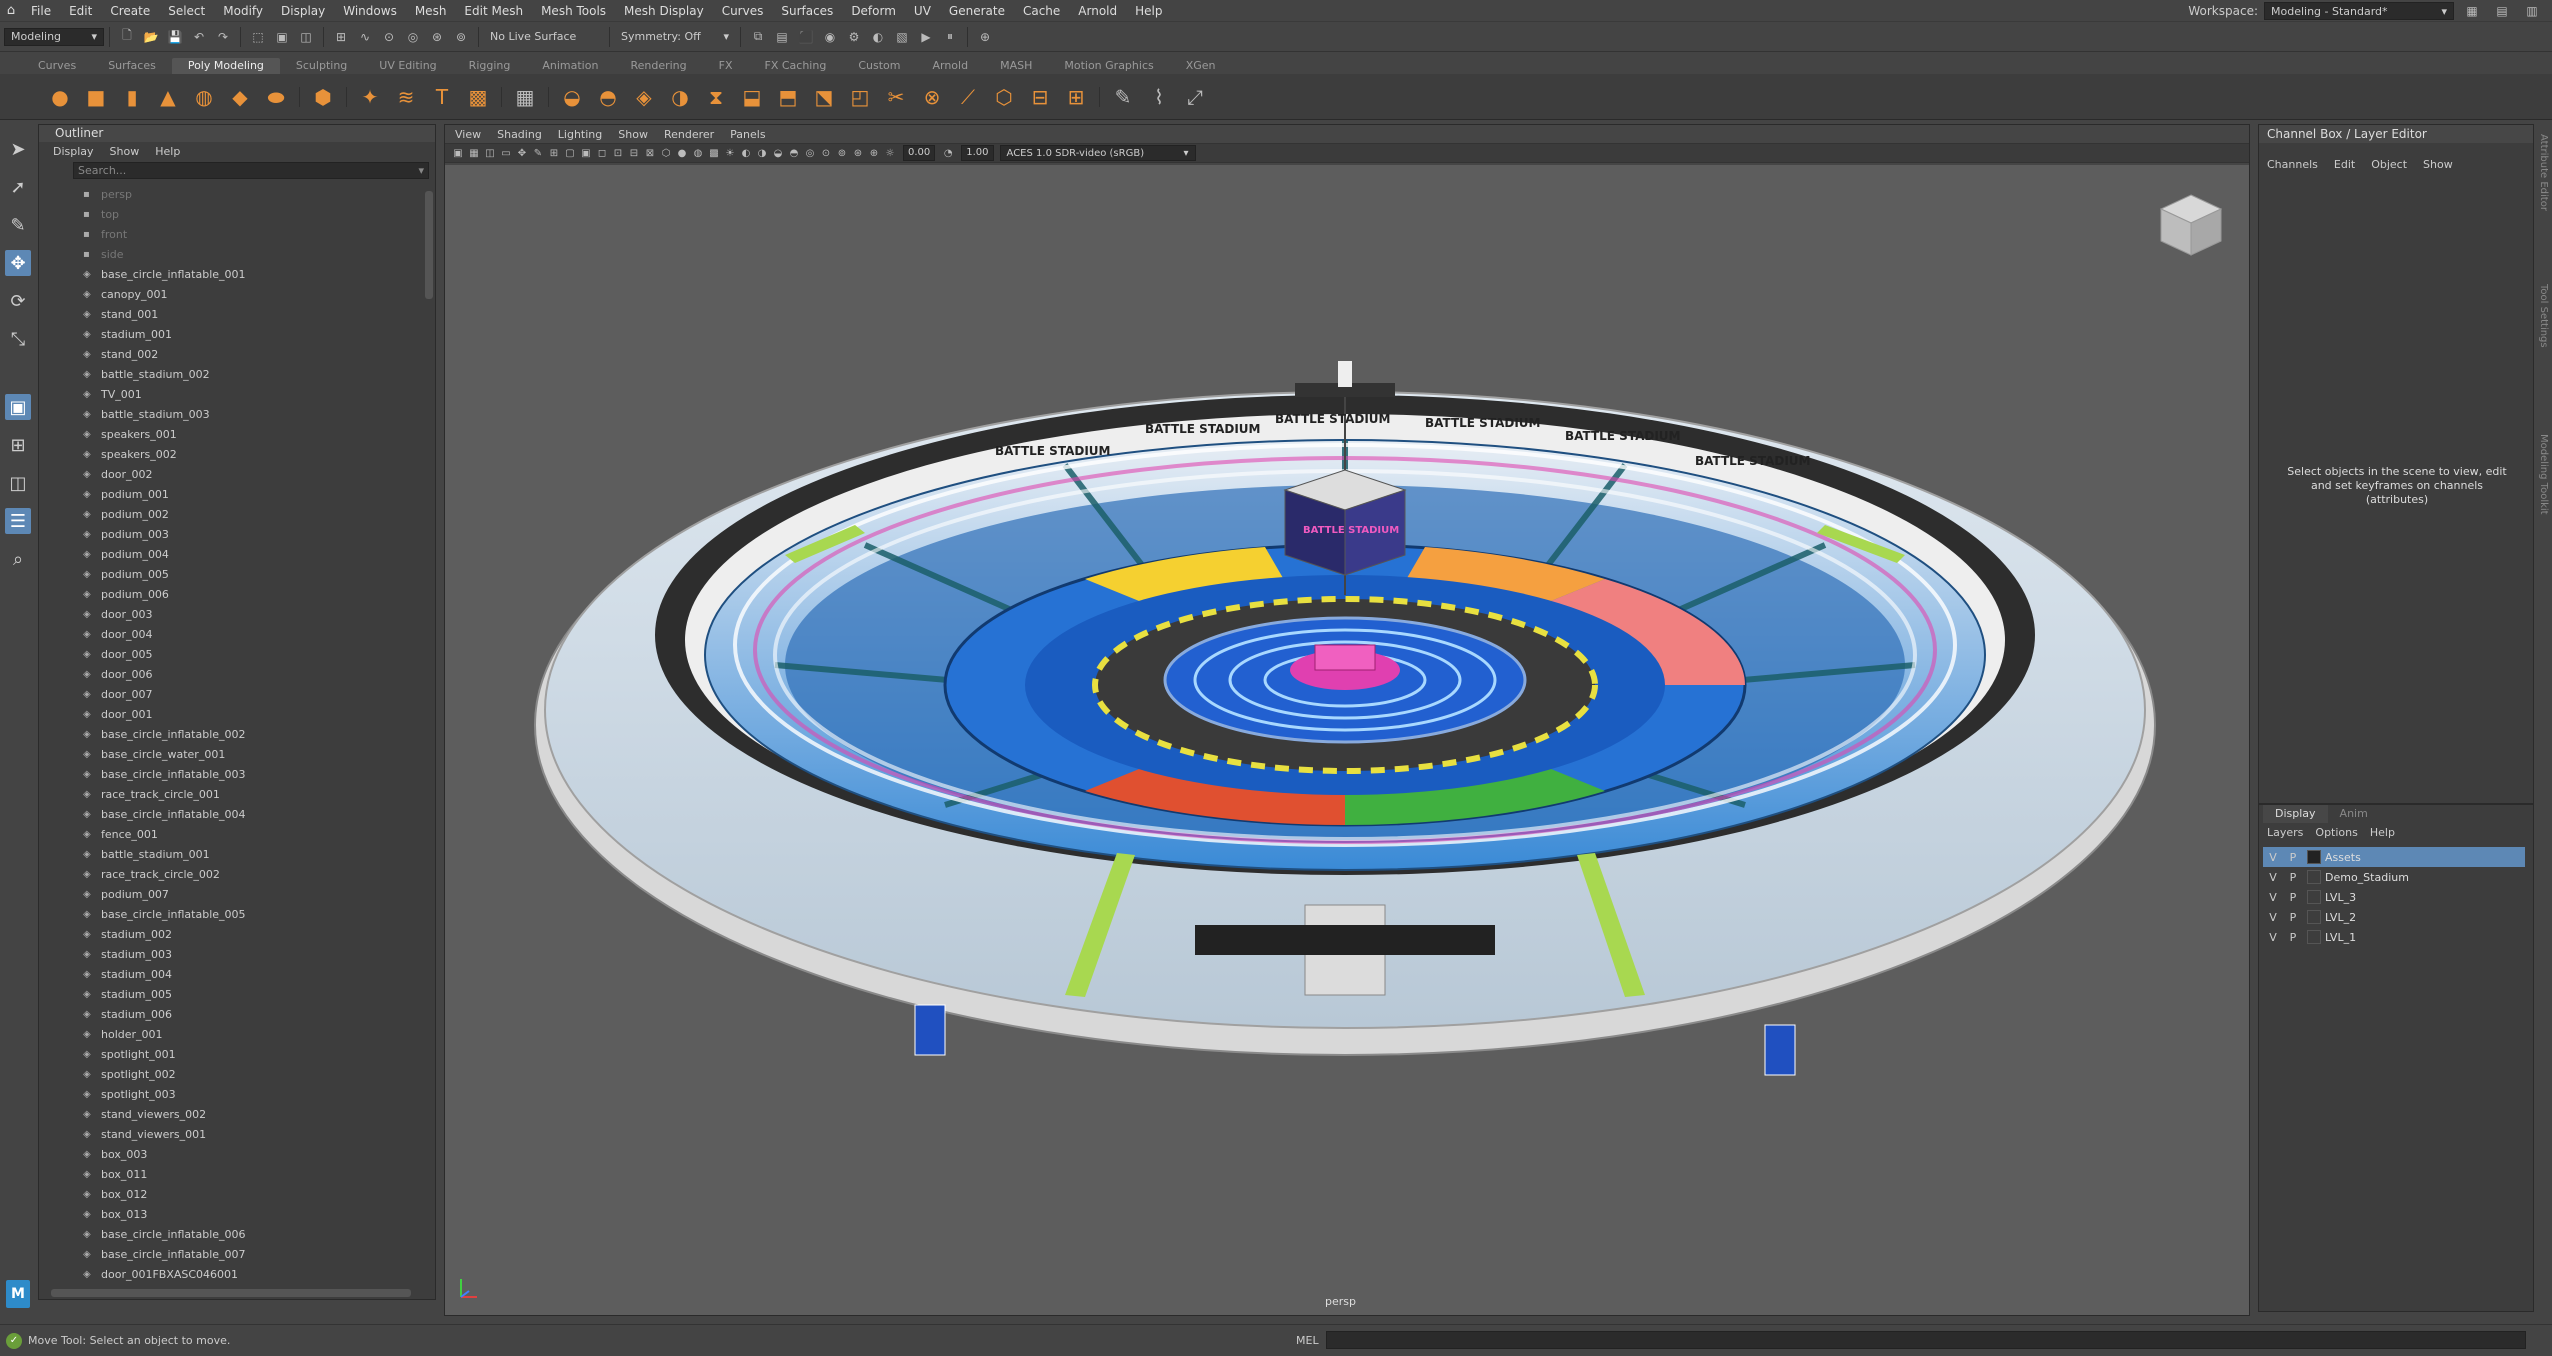  I want to click on side-tab-modeling-toolkit: Modeling Toolkit, so click(2543, 474).